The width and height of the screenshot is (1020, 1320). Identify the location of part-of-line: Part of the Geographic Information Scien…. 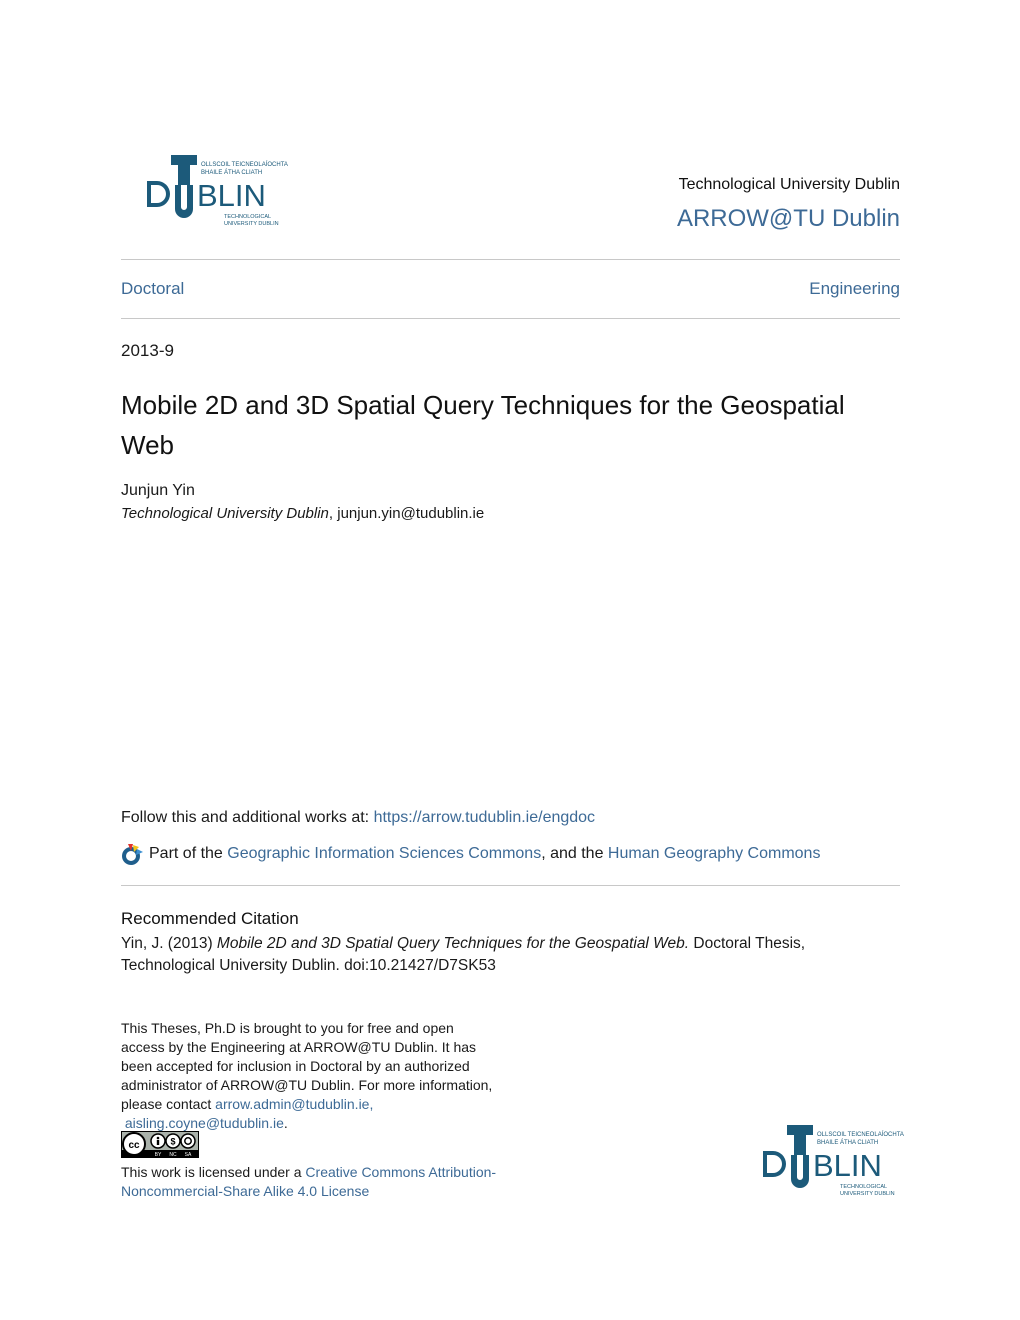
(470, 854).